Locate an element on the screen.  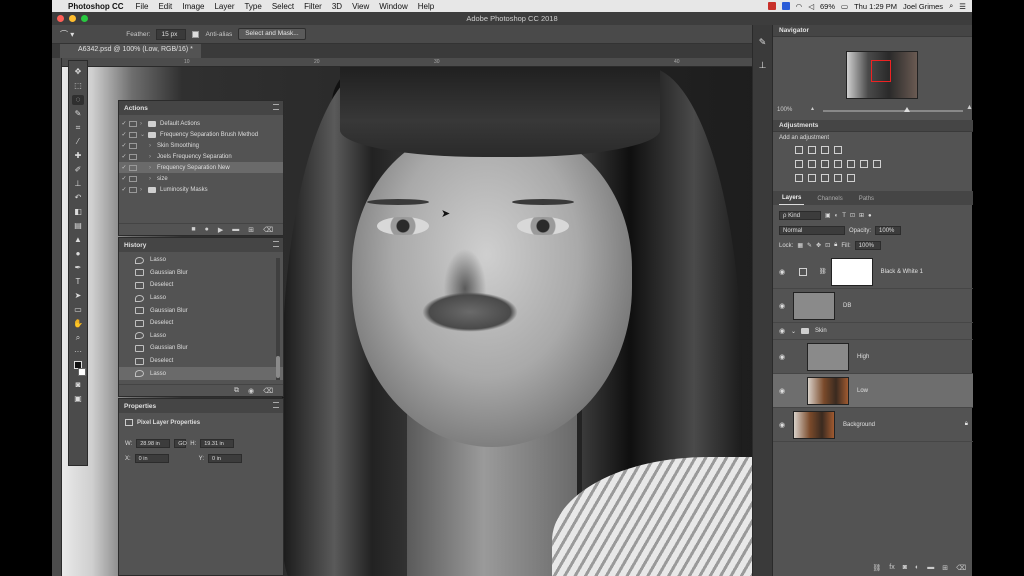
record-icon: ● is located at coordinates (207, 229).